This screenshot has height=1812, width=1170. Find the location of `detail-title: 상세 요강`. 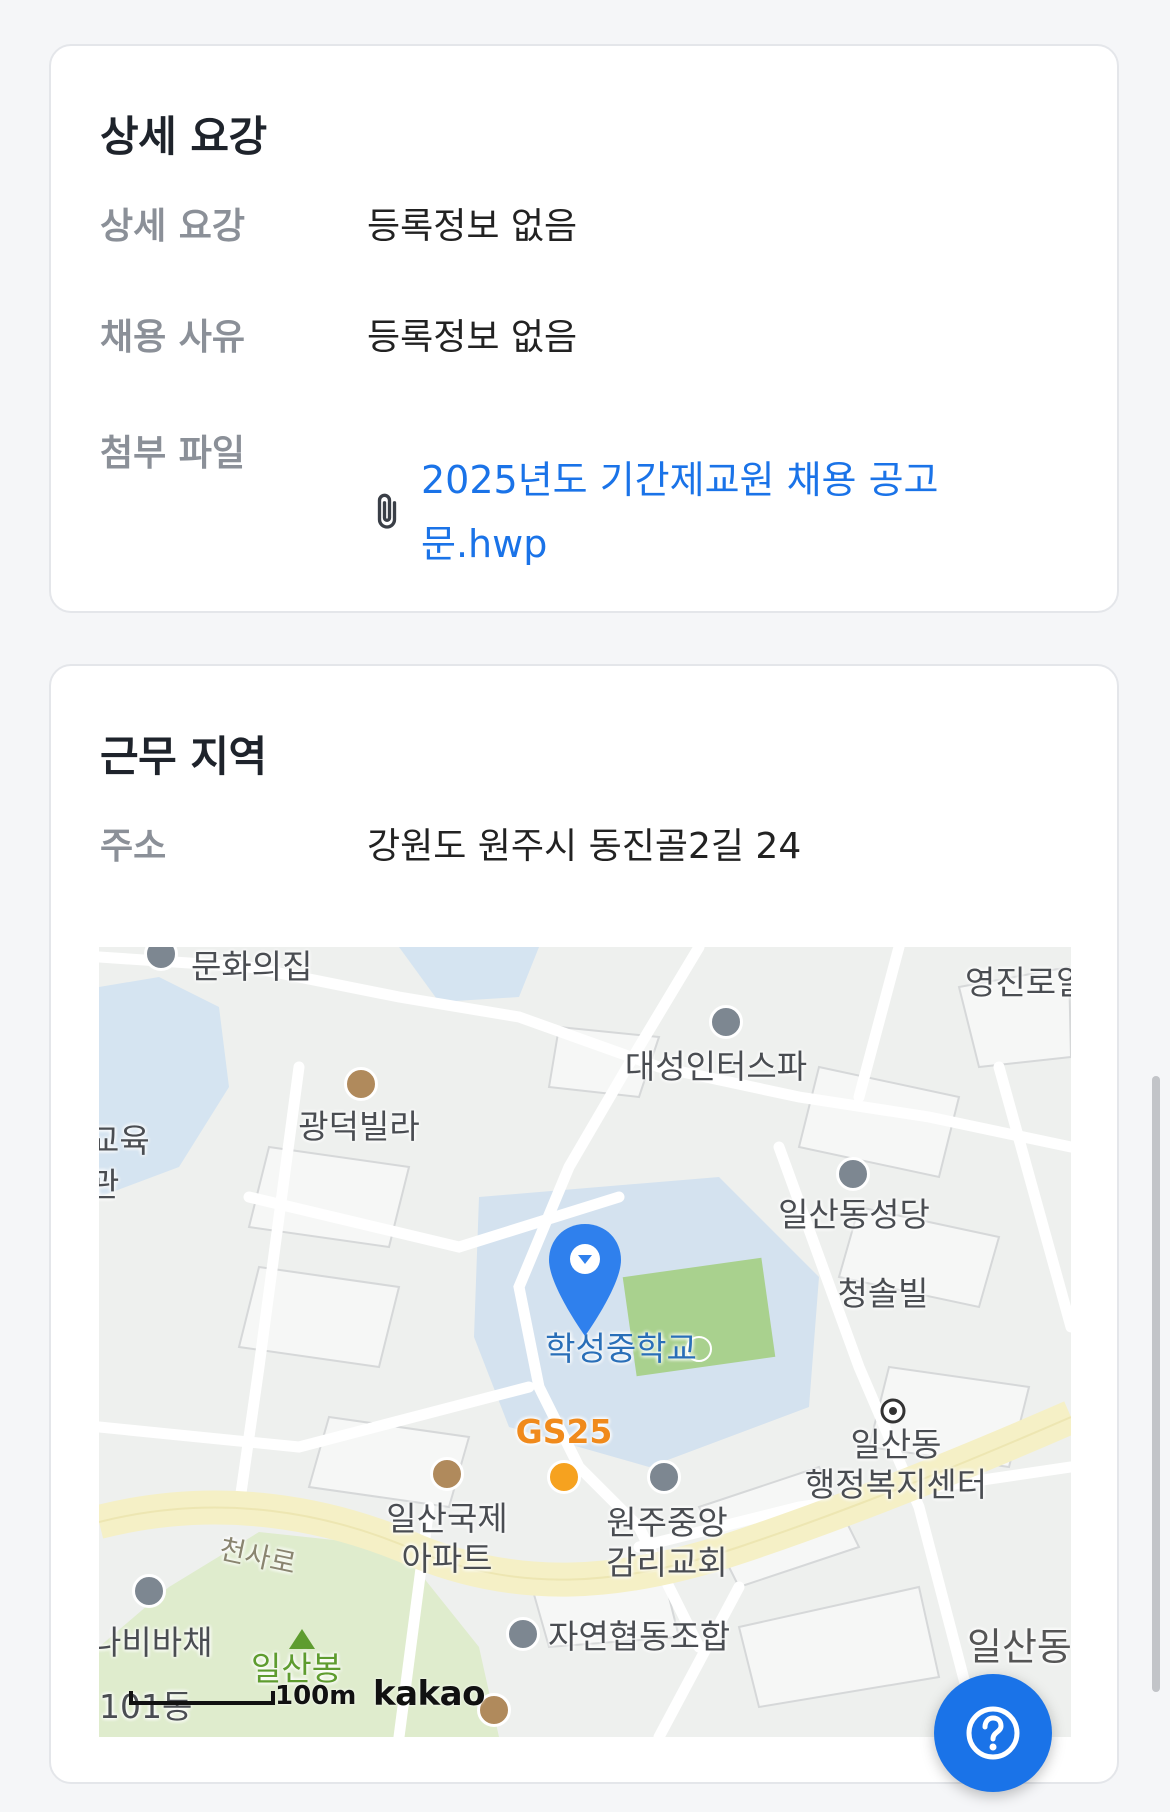

detail-title: 상세 요강 is located at coordinates (183, 136).